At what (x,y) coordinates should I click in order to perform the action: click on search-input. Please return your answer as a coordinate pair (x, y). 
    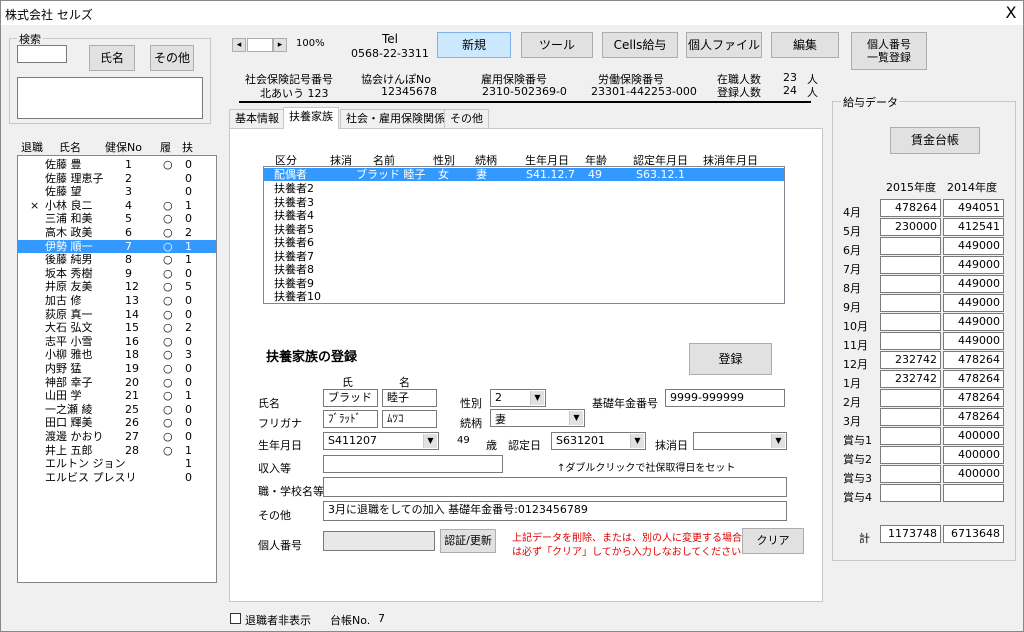
    Looking at the image, I should click on (42, 54).